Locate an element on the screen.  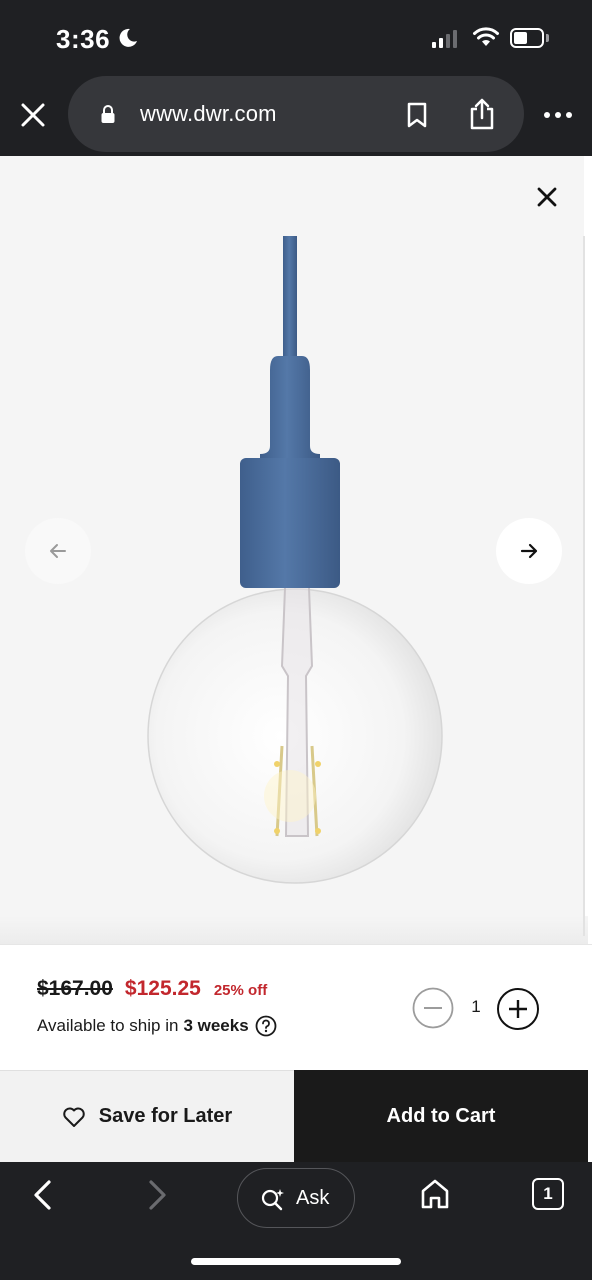
price-row: $167.00 $125.25 25% off is located at coordinates (152, 989).